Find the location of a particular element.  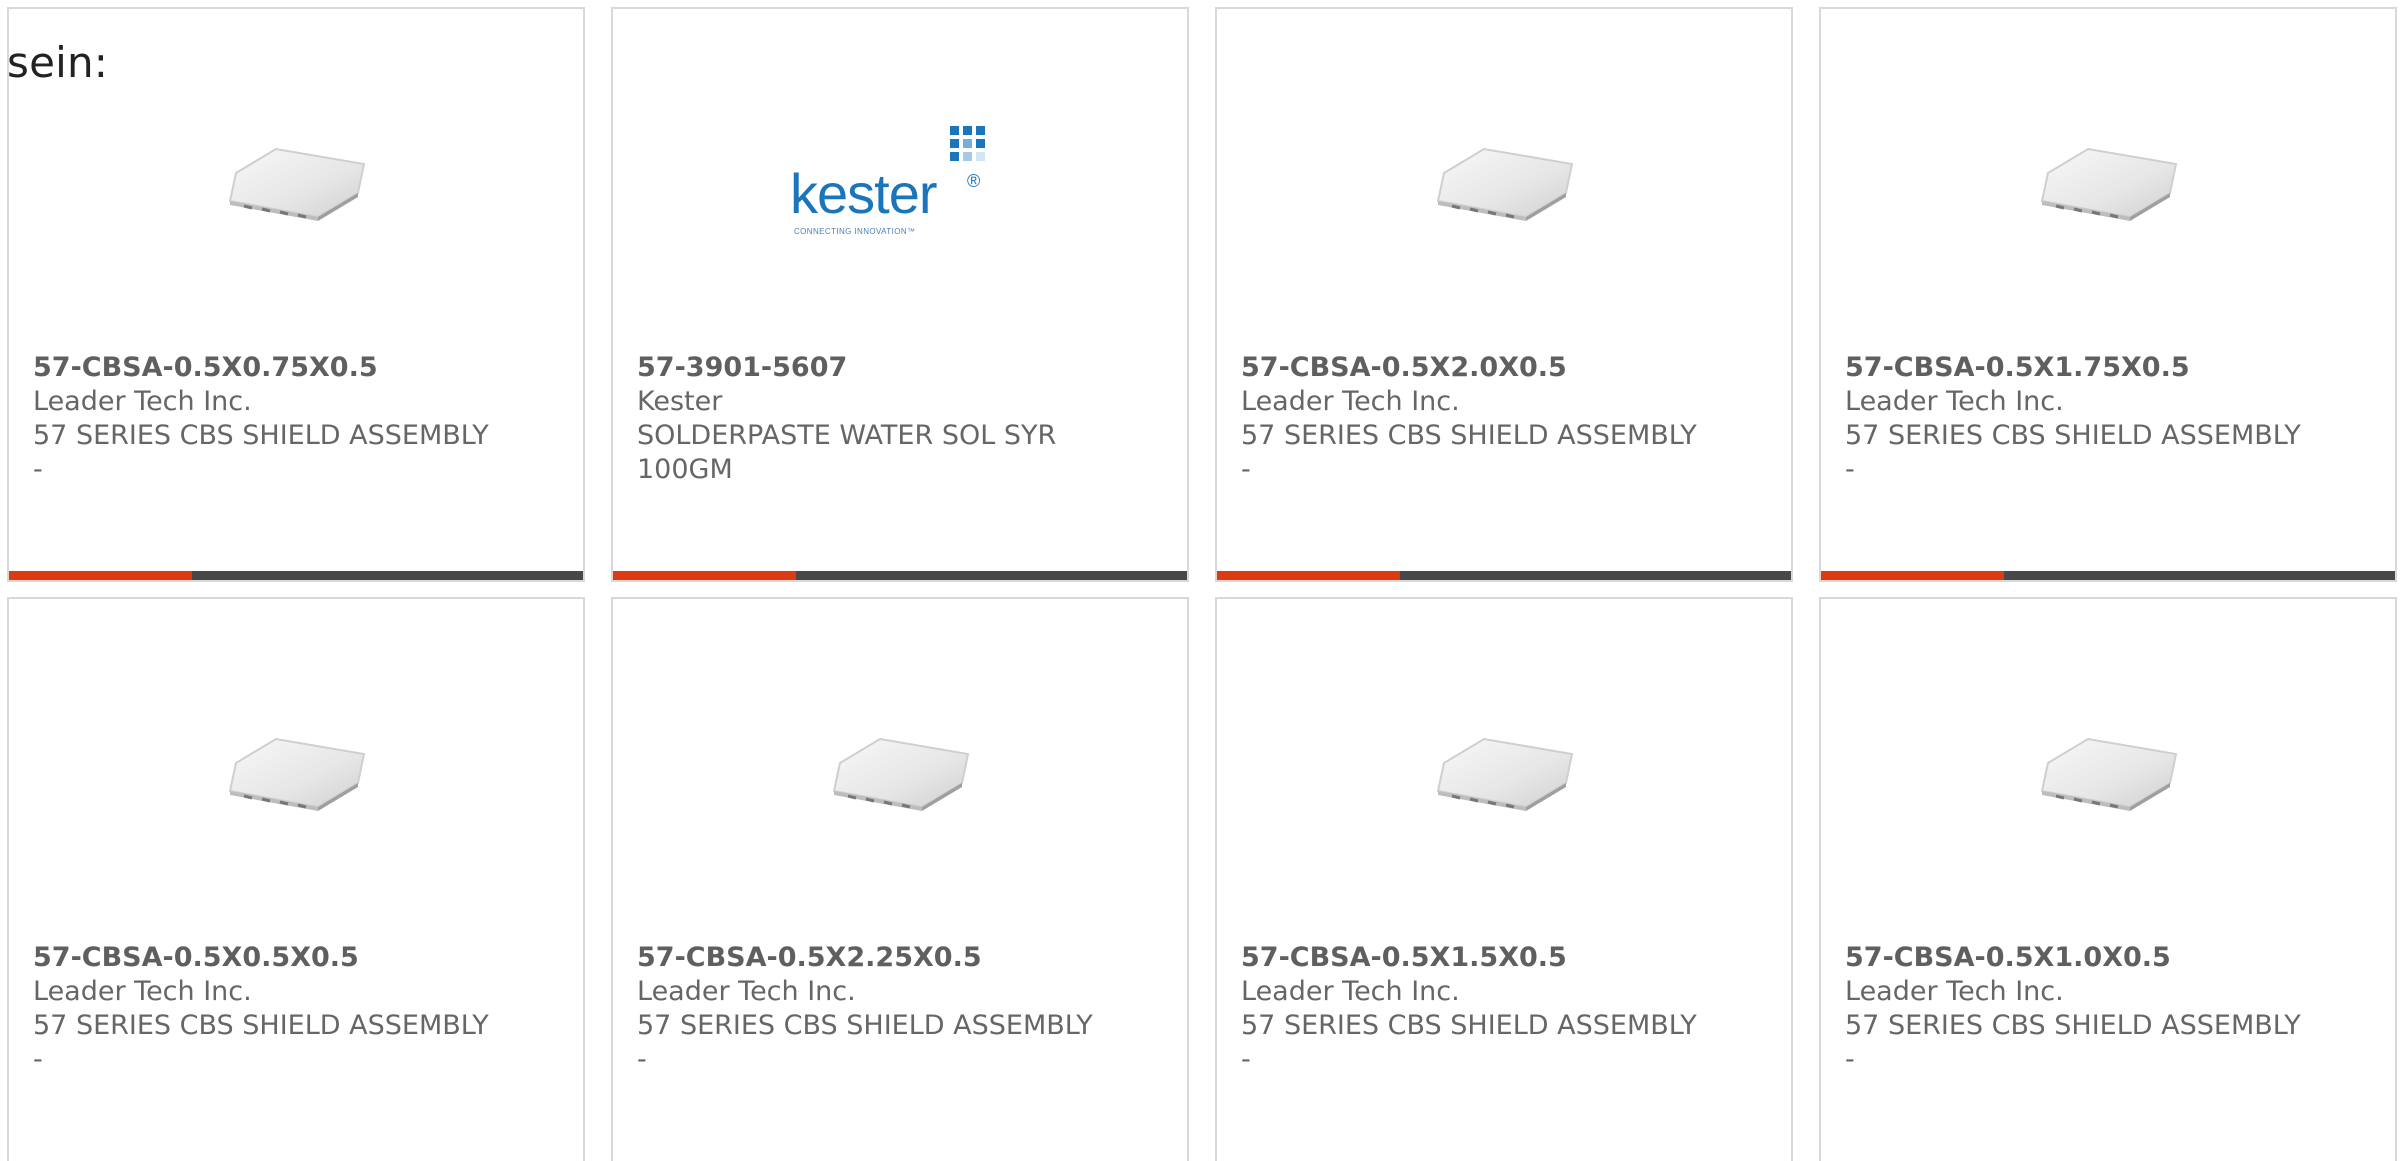

part-number: 57-CBSA-0.5X0.5X0.5 is located at coordinates (283, 958).